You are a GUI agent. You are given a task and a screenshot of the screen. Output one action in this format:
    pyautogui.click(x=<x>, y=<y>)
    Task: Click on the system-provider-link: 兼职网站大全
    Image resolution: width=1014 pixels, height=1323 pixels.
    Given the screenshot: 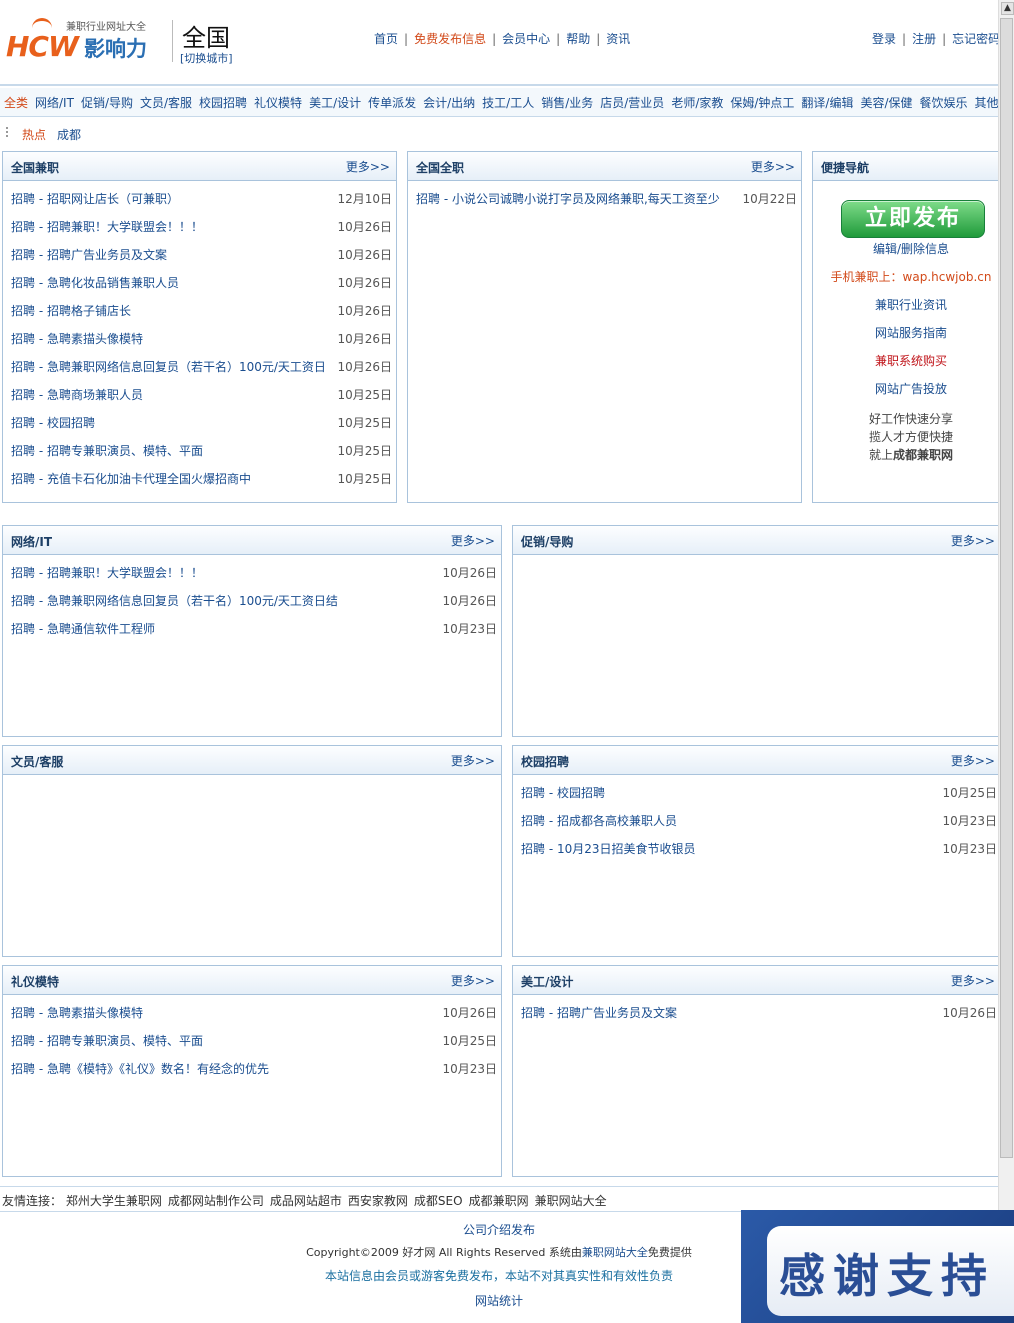 What is the action you would take?
    pyautogui.click(x=615, y=1252)
    